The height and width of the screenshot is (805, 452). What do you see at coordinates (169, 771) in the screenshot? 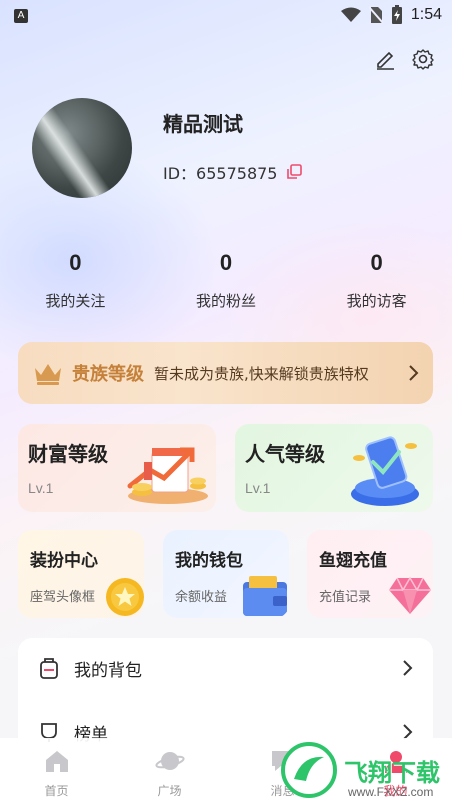
I see `tab-square: 广场` at bounding box center [169, 771].